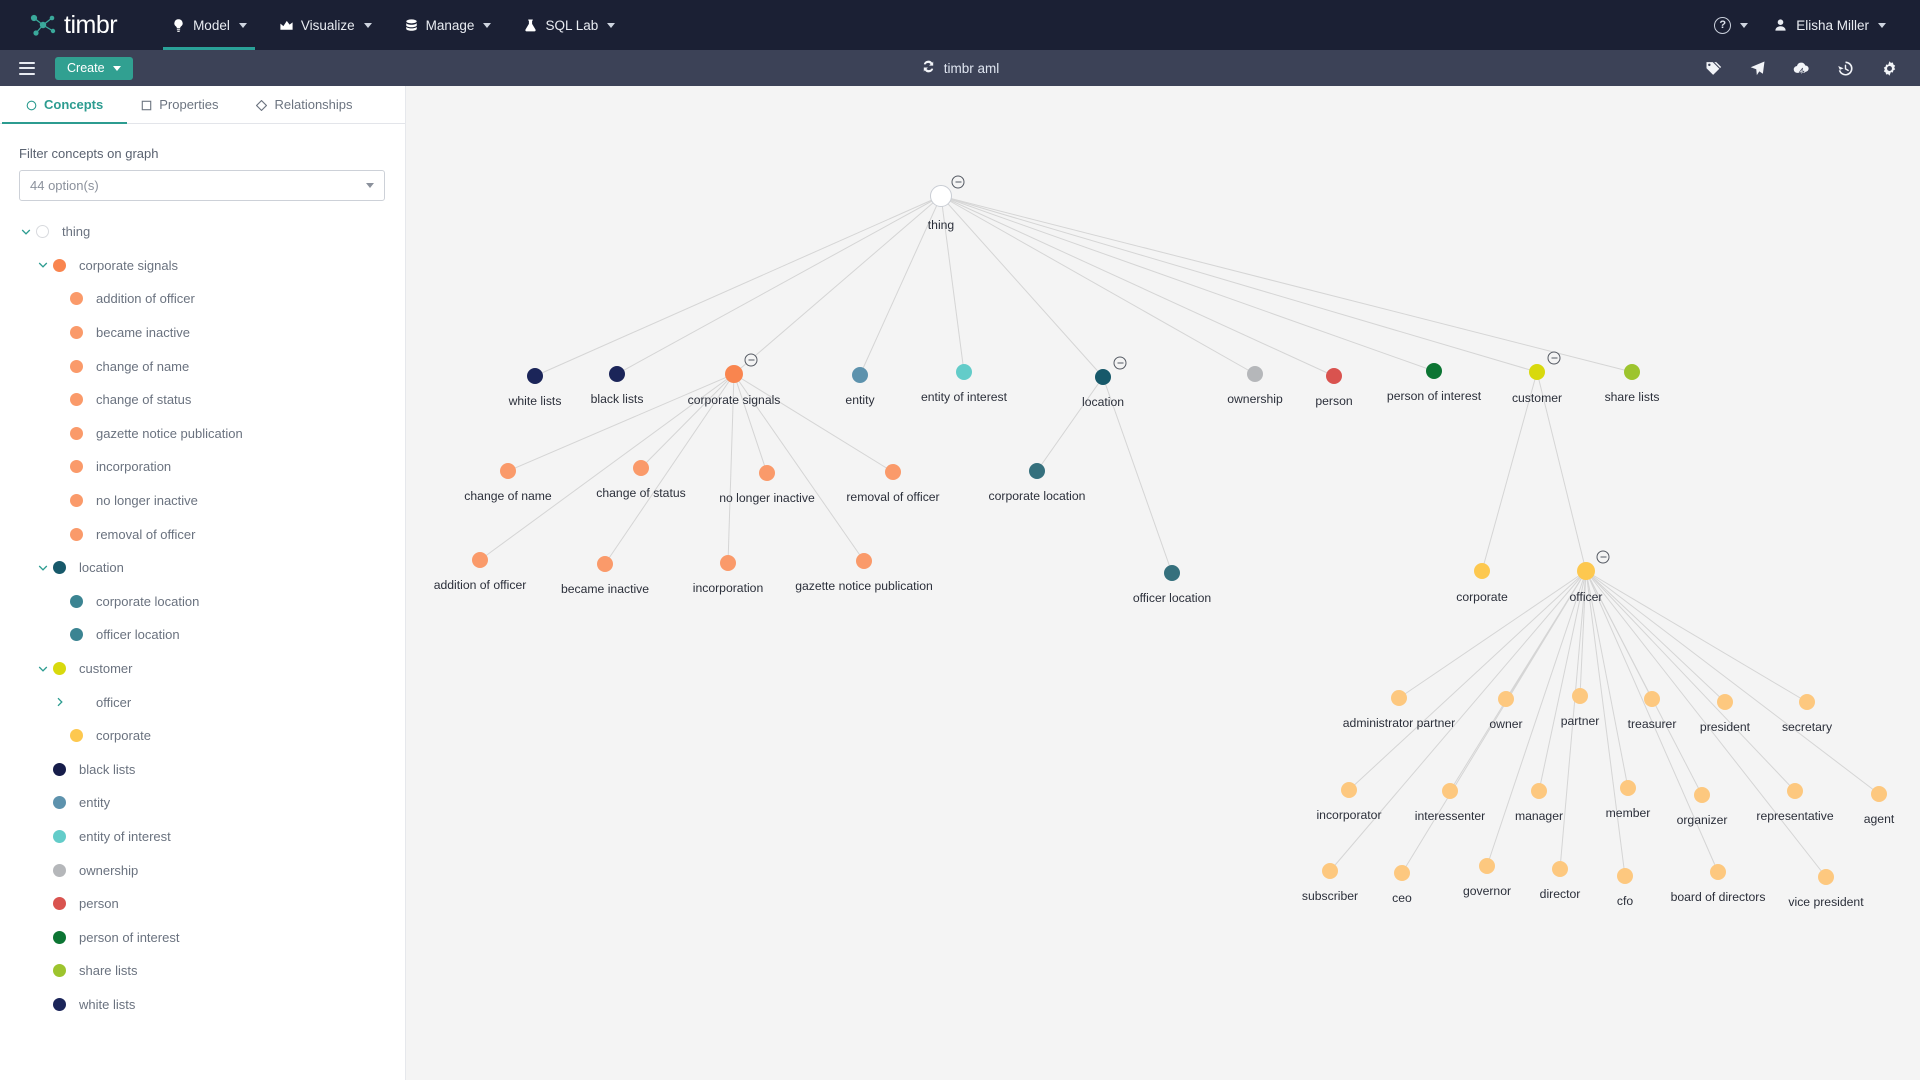  I want to click on tab-relationships: Relationships, so click(304, 104).